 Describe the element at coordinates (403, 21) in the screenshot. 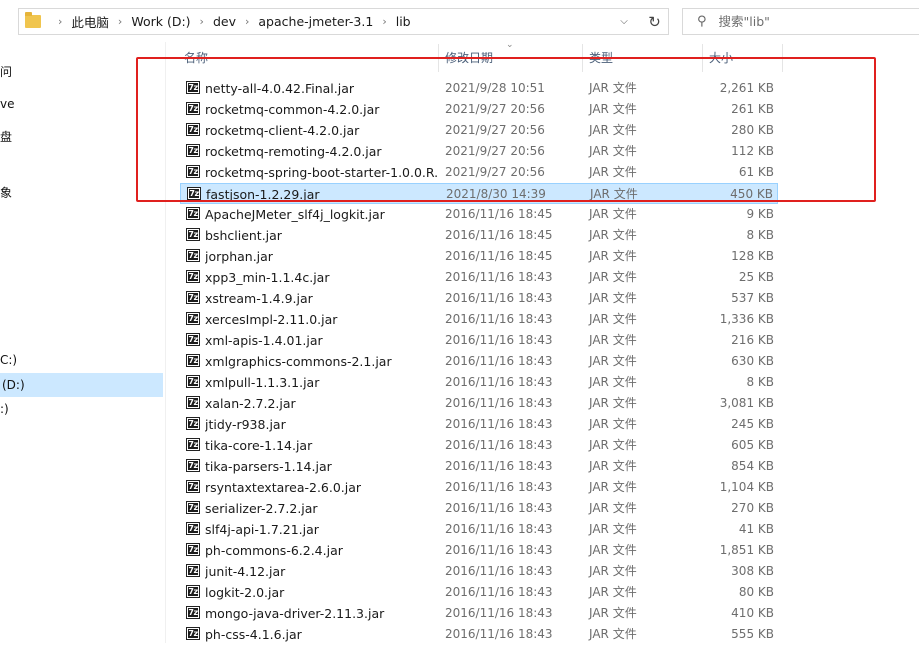

I see `breadcrumb-lib: lib` at that location.